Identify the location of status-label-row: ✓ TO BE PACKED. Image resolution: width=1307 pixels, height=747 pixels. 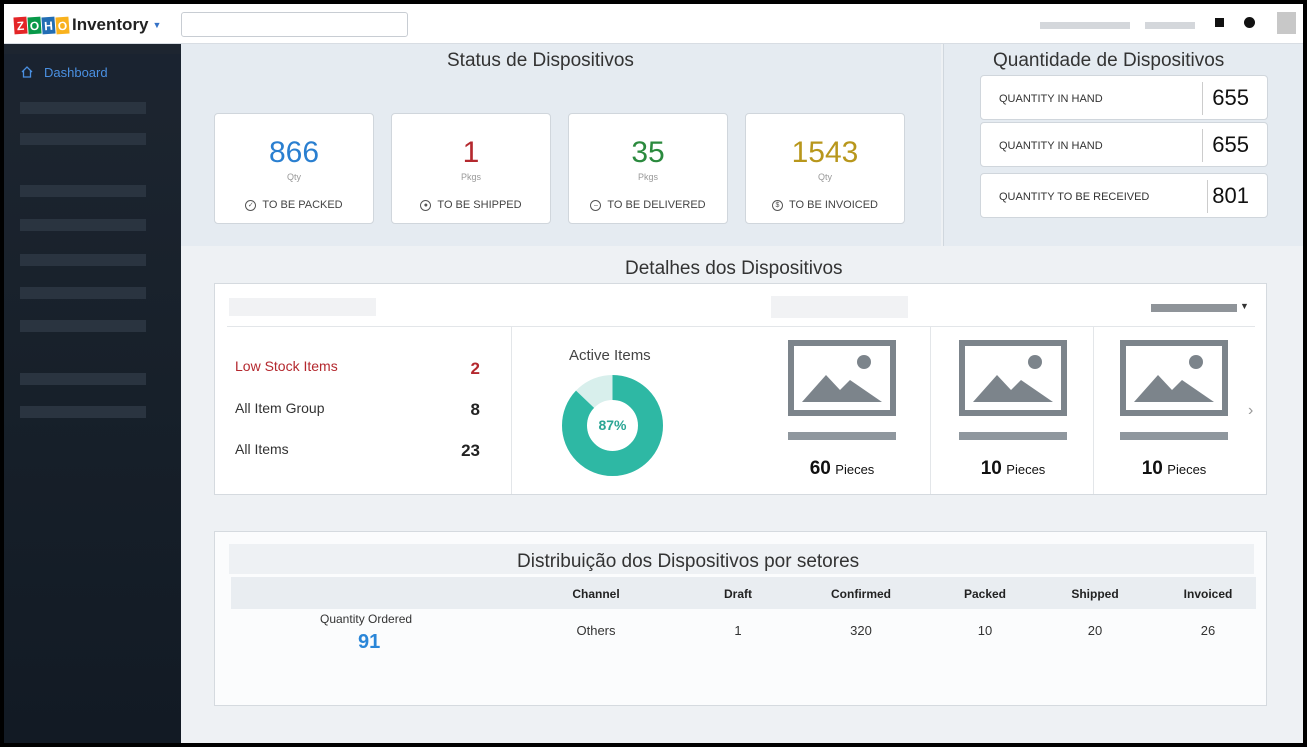
(294, 205).